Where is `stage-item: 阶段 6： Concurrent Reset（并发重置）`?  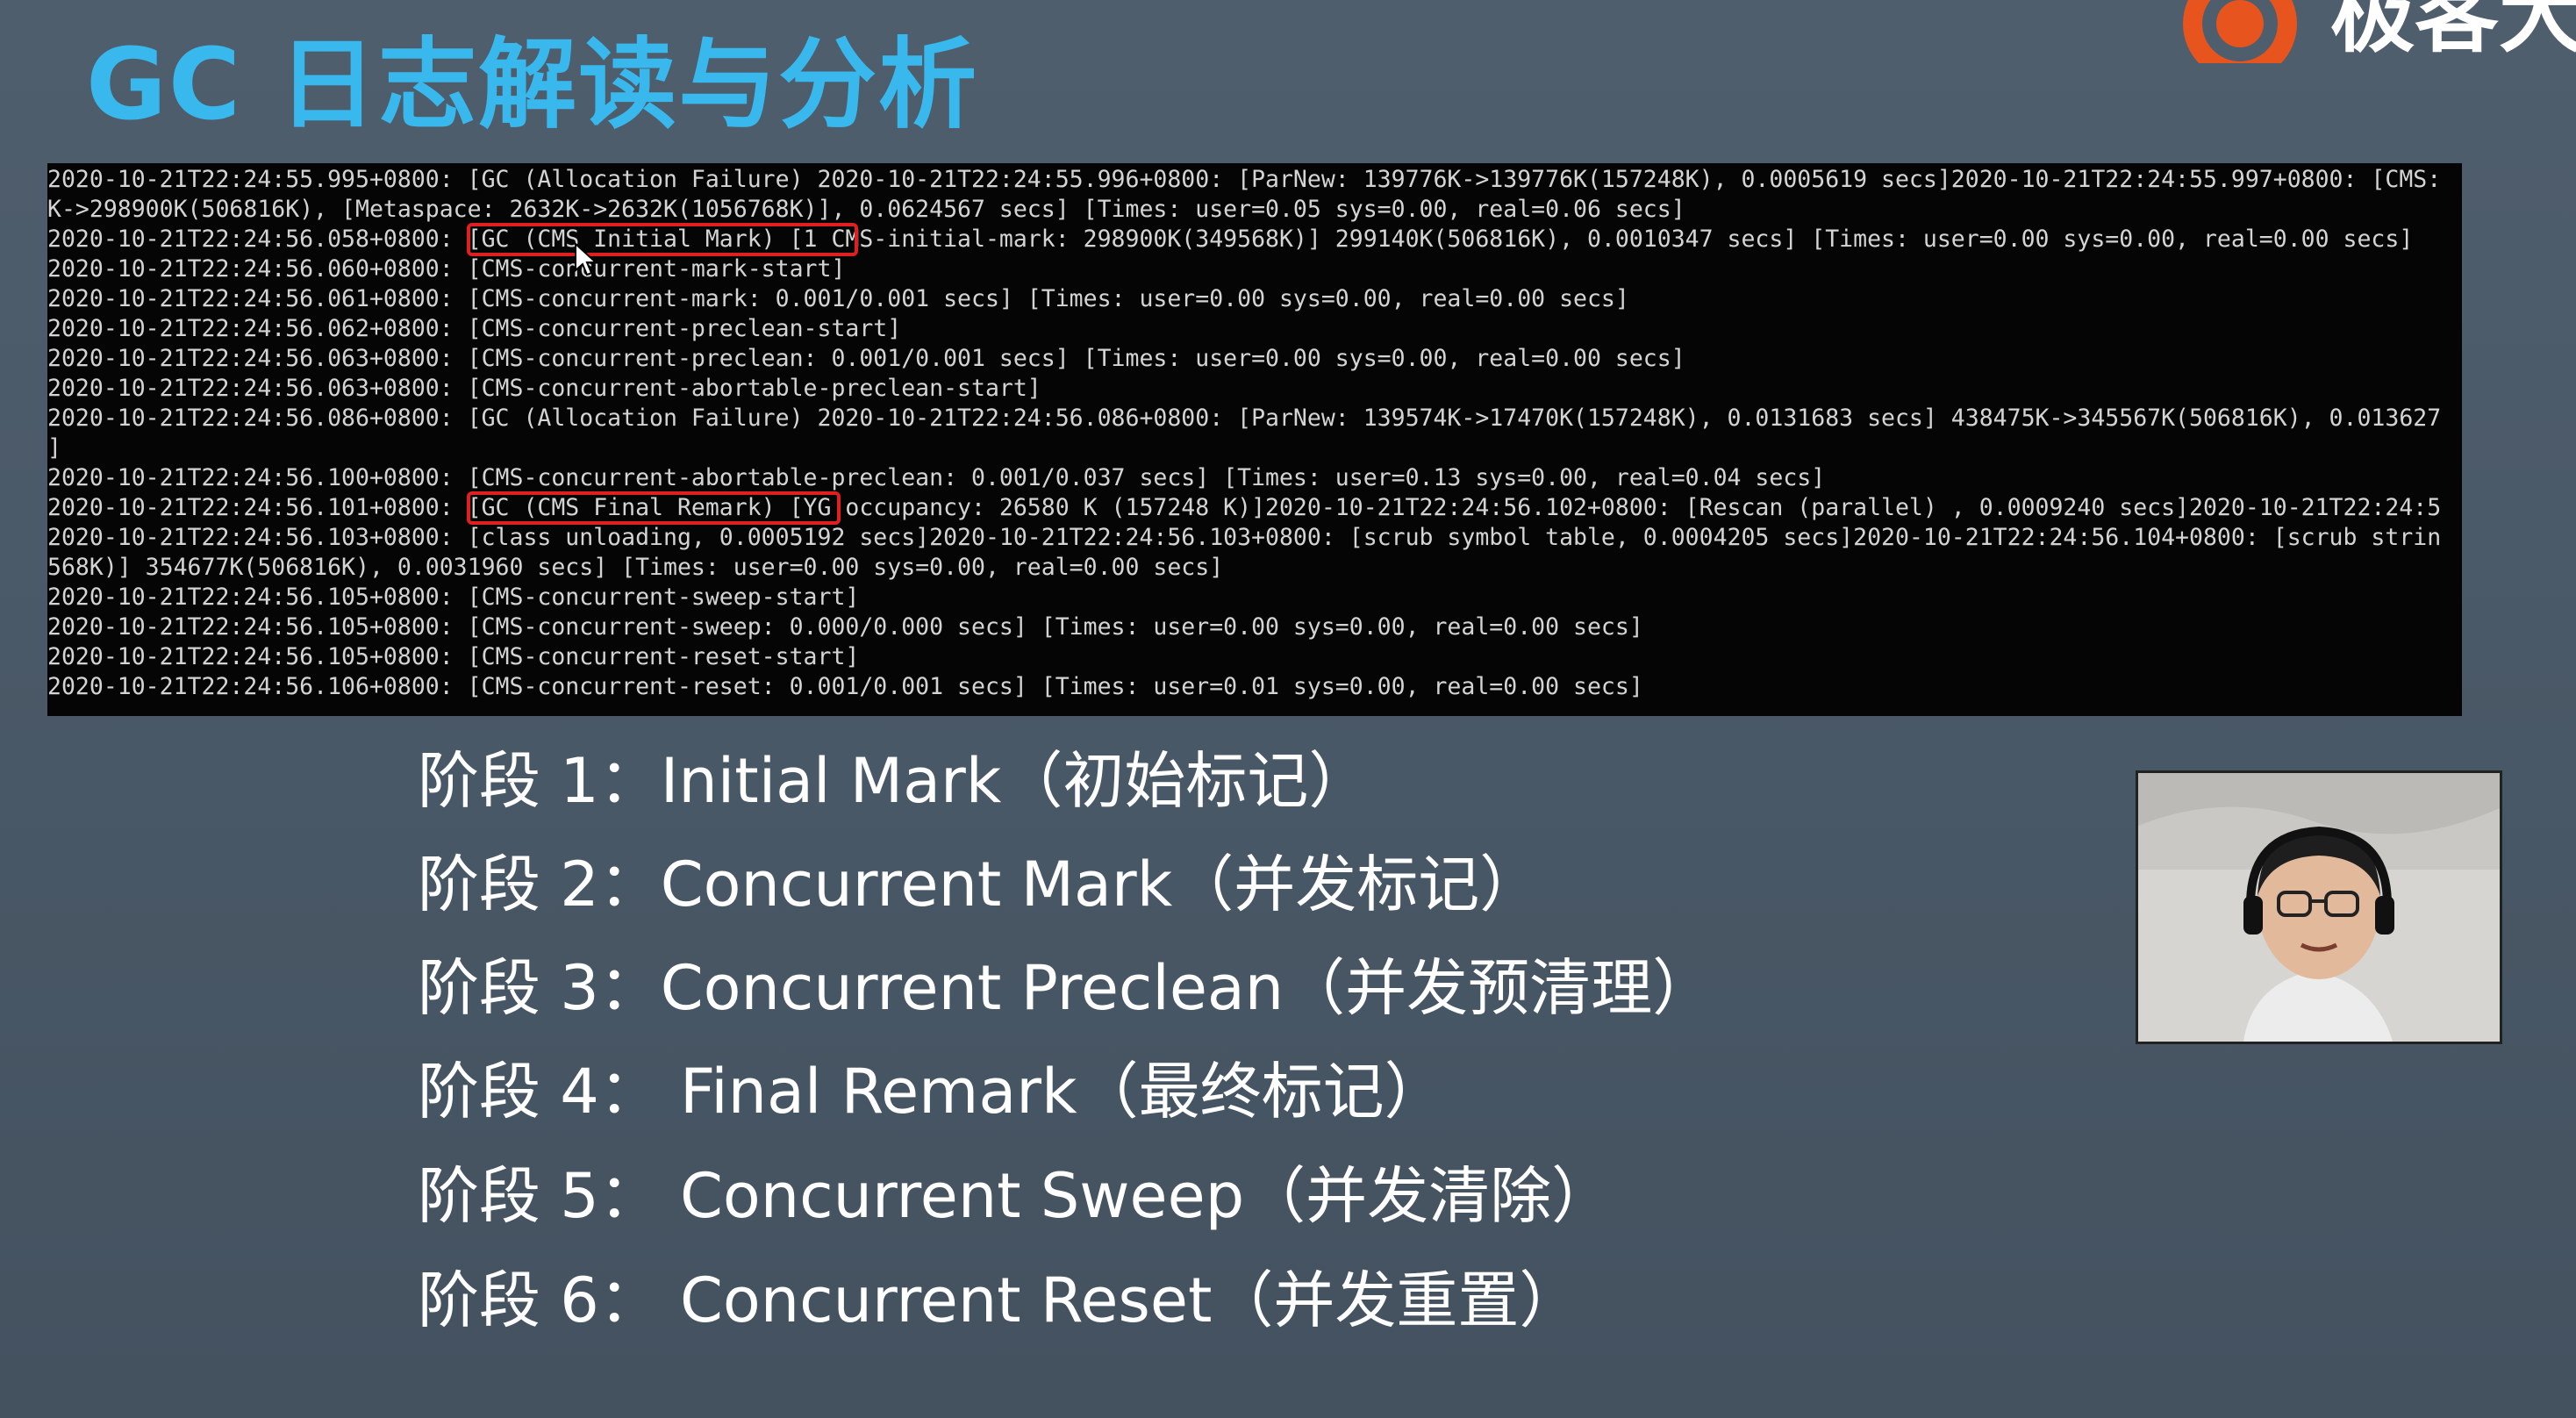
stage-item: 阶段 6： Concurrent Reset（并发重置） is located at coordinates (999, 1300).